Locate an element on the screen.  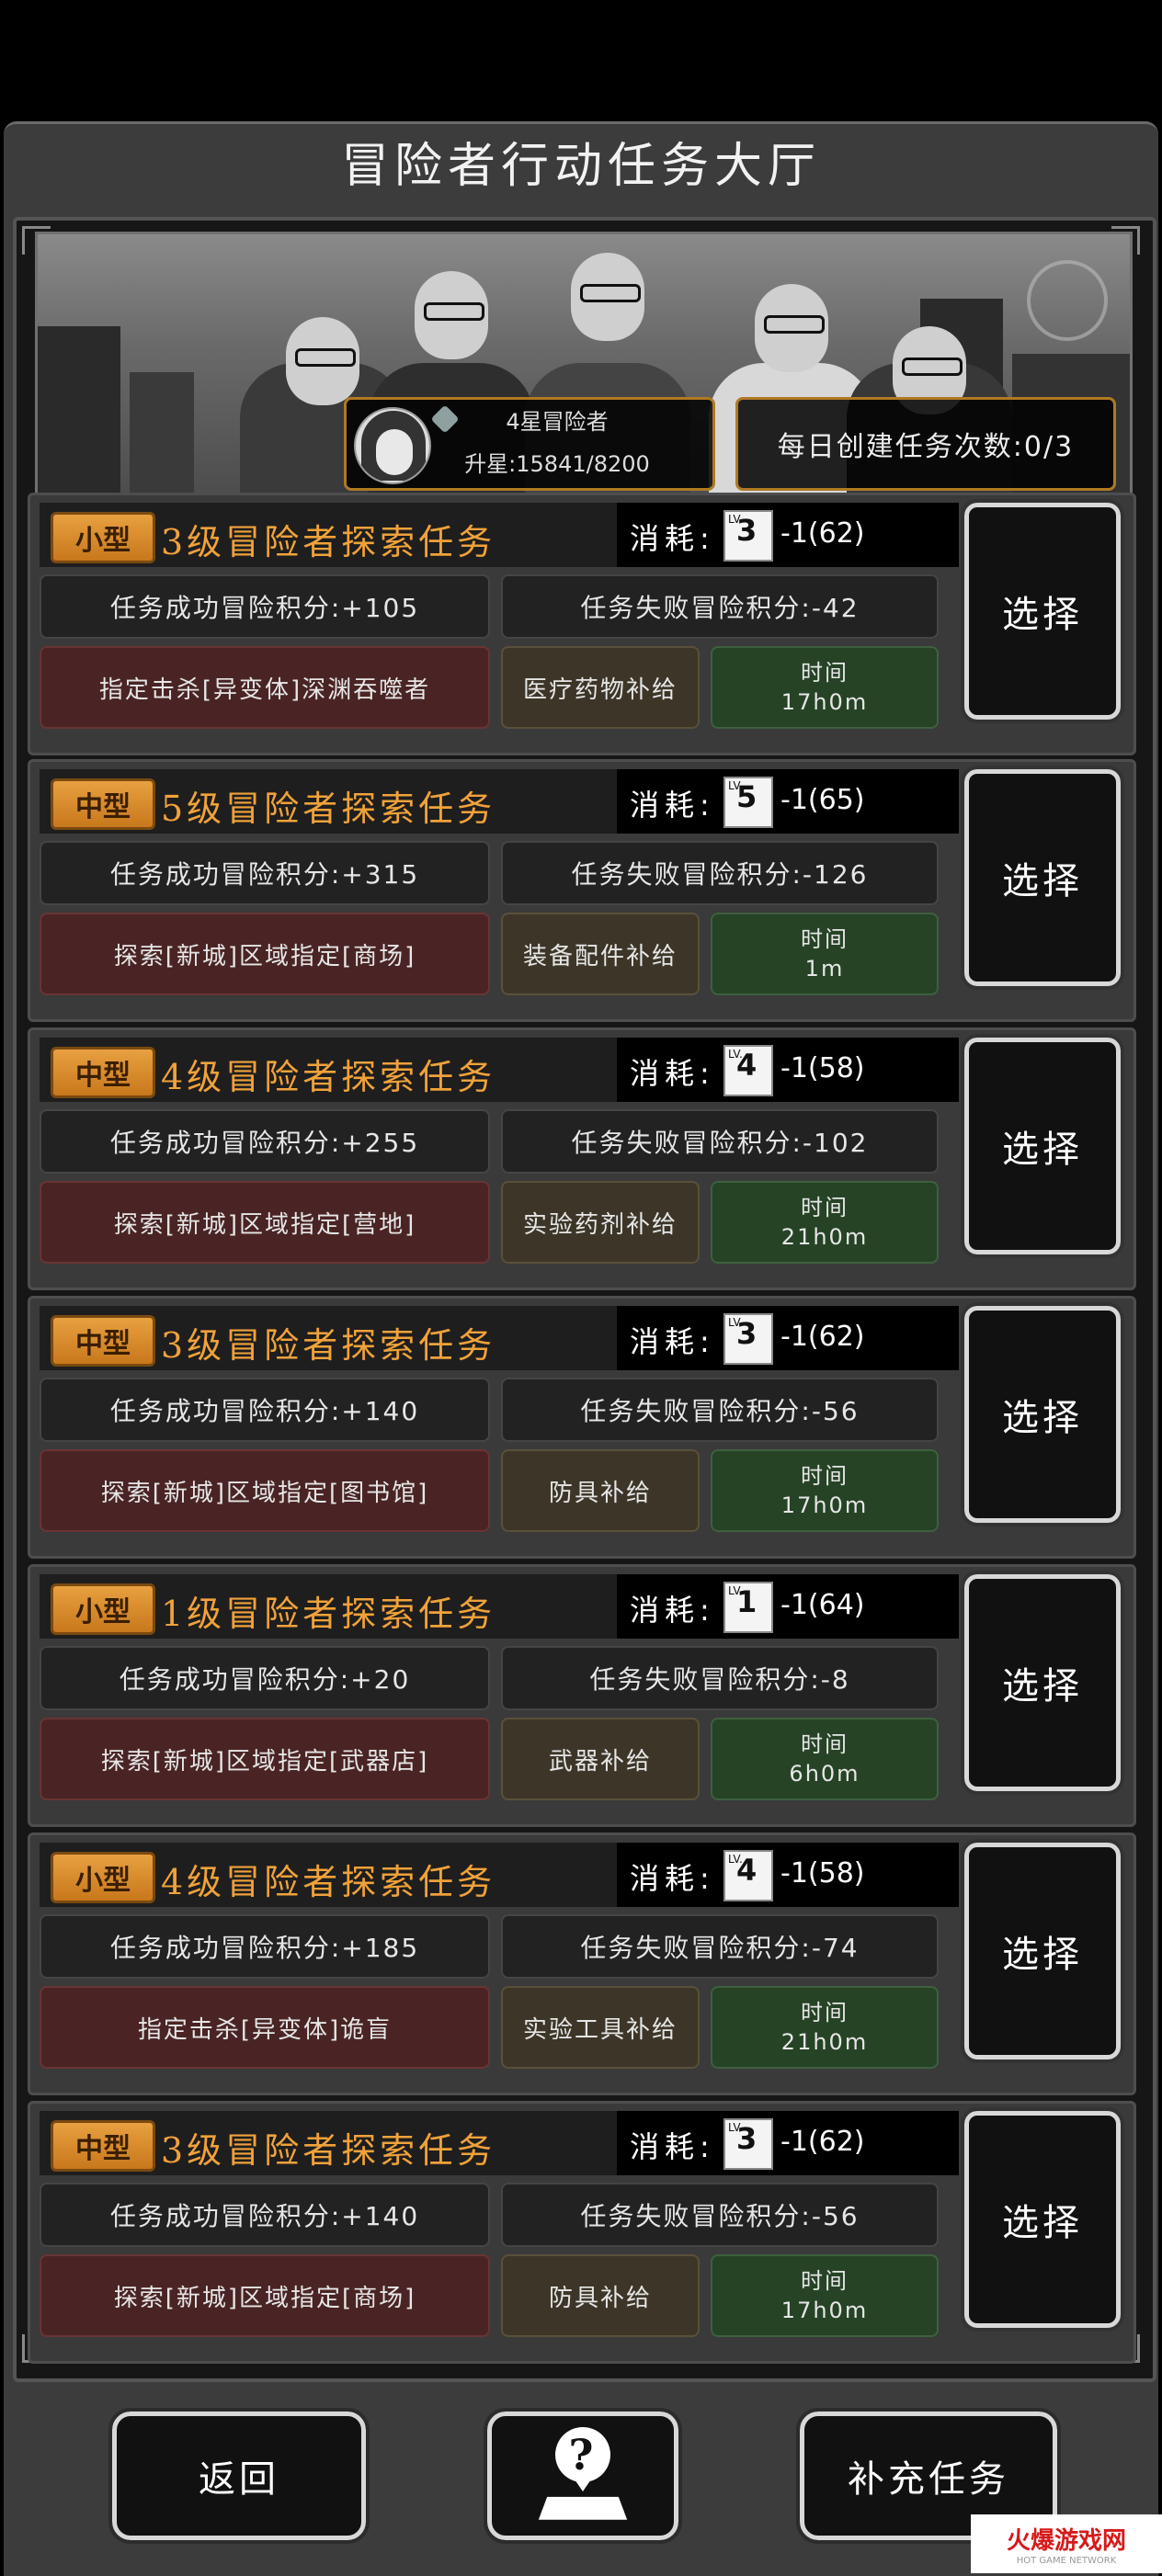
fail-points: 任务失败冒险积分:-74 is located at coordinates (720, 1946).